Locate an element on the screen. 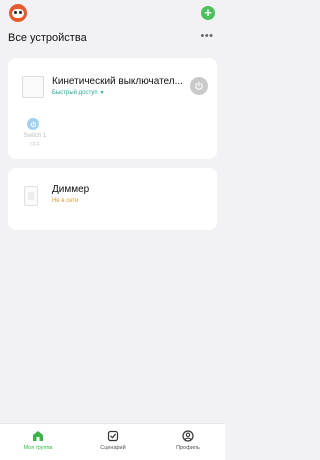 Image resolution: width=320 pixels, height=460 pixels. device-card-dimmer: Диммер Не в сети is located at coordinates (112, 199).